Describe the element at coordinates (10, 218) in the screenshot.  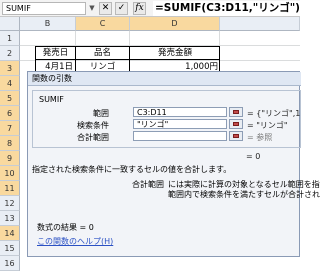
I see `row-header: 13` at that location.